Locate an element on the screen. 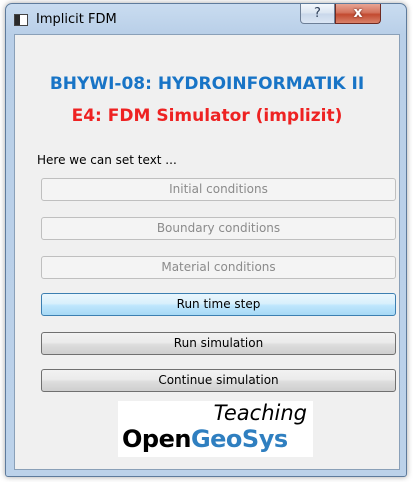 The height and width of the screenshot is (482, 413). exercise-title: E4: FDM Simulator (implizit) is located at coordinates (207, 116).